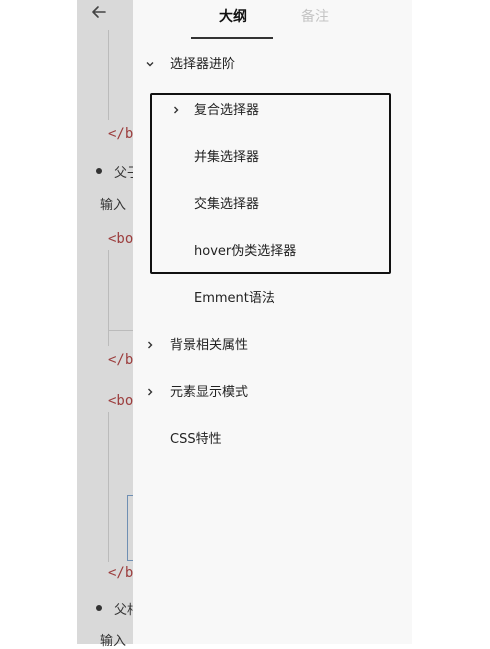  I want to click on active-tab-indicator, so click(232, 38).